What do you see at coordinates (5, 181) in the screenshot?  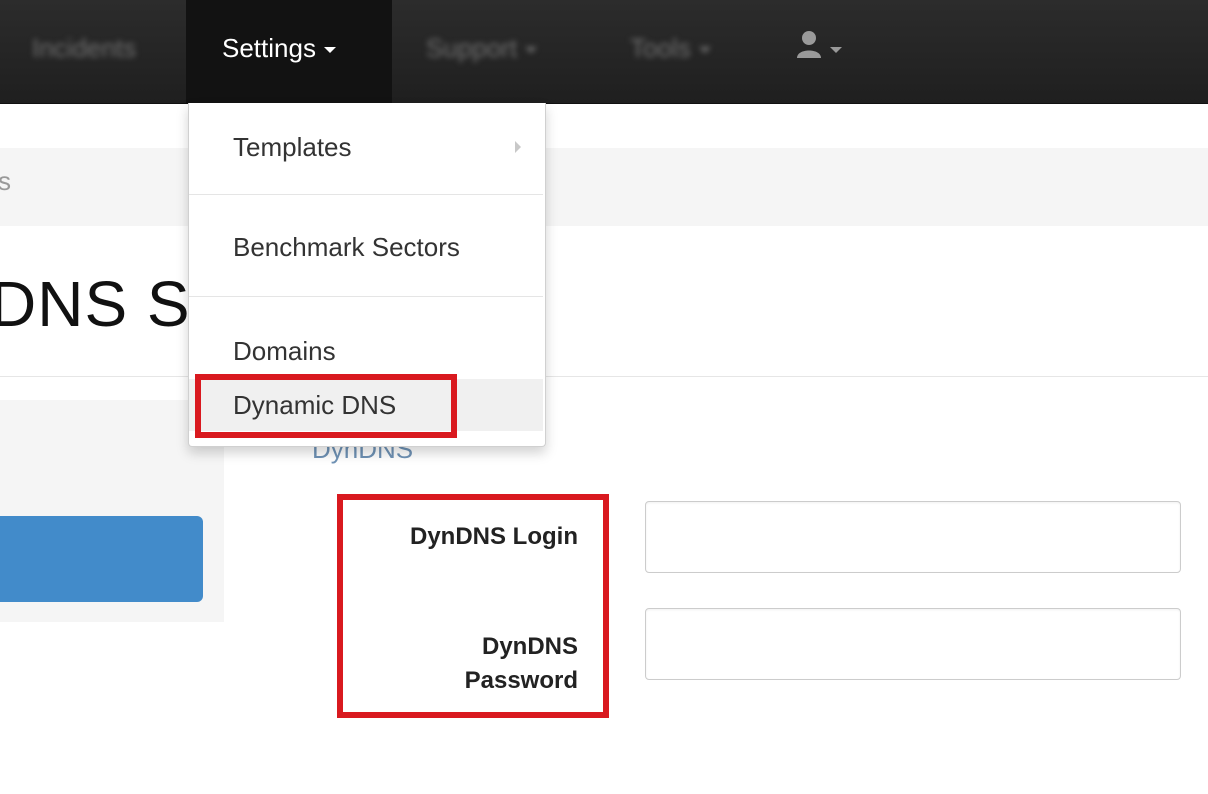 I see `breadcrumb-item: s` at bounding box center [5, 181].